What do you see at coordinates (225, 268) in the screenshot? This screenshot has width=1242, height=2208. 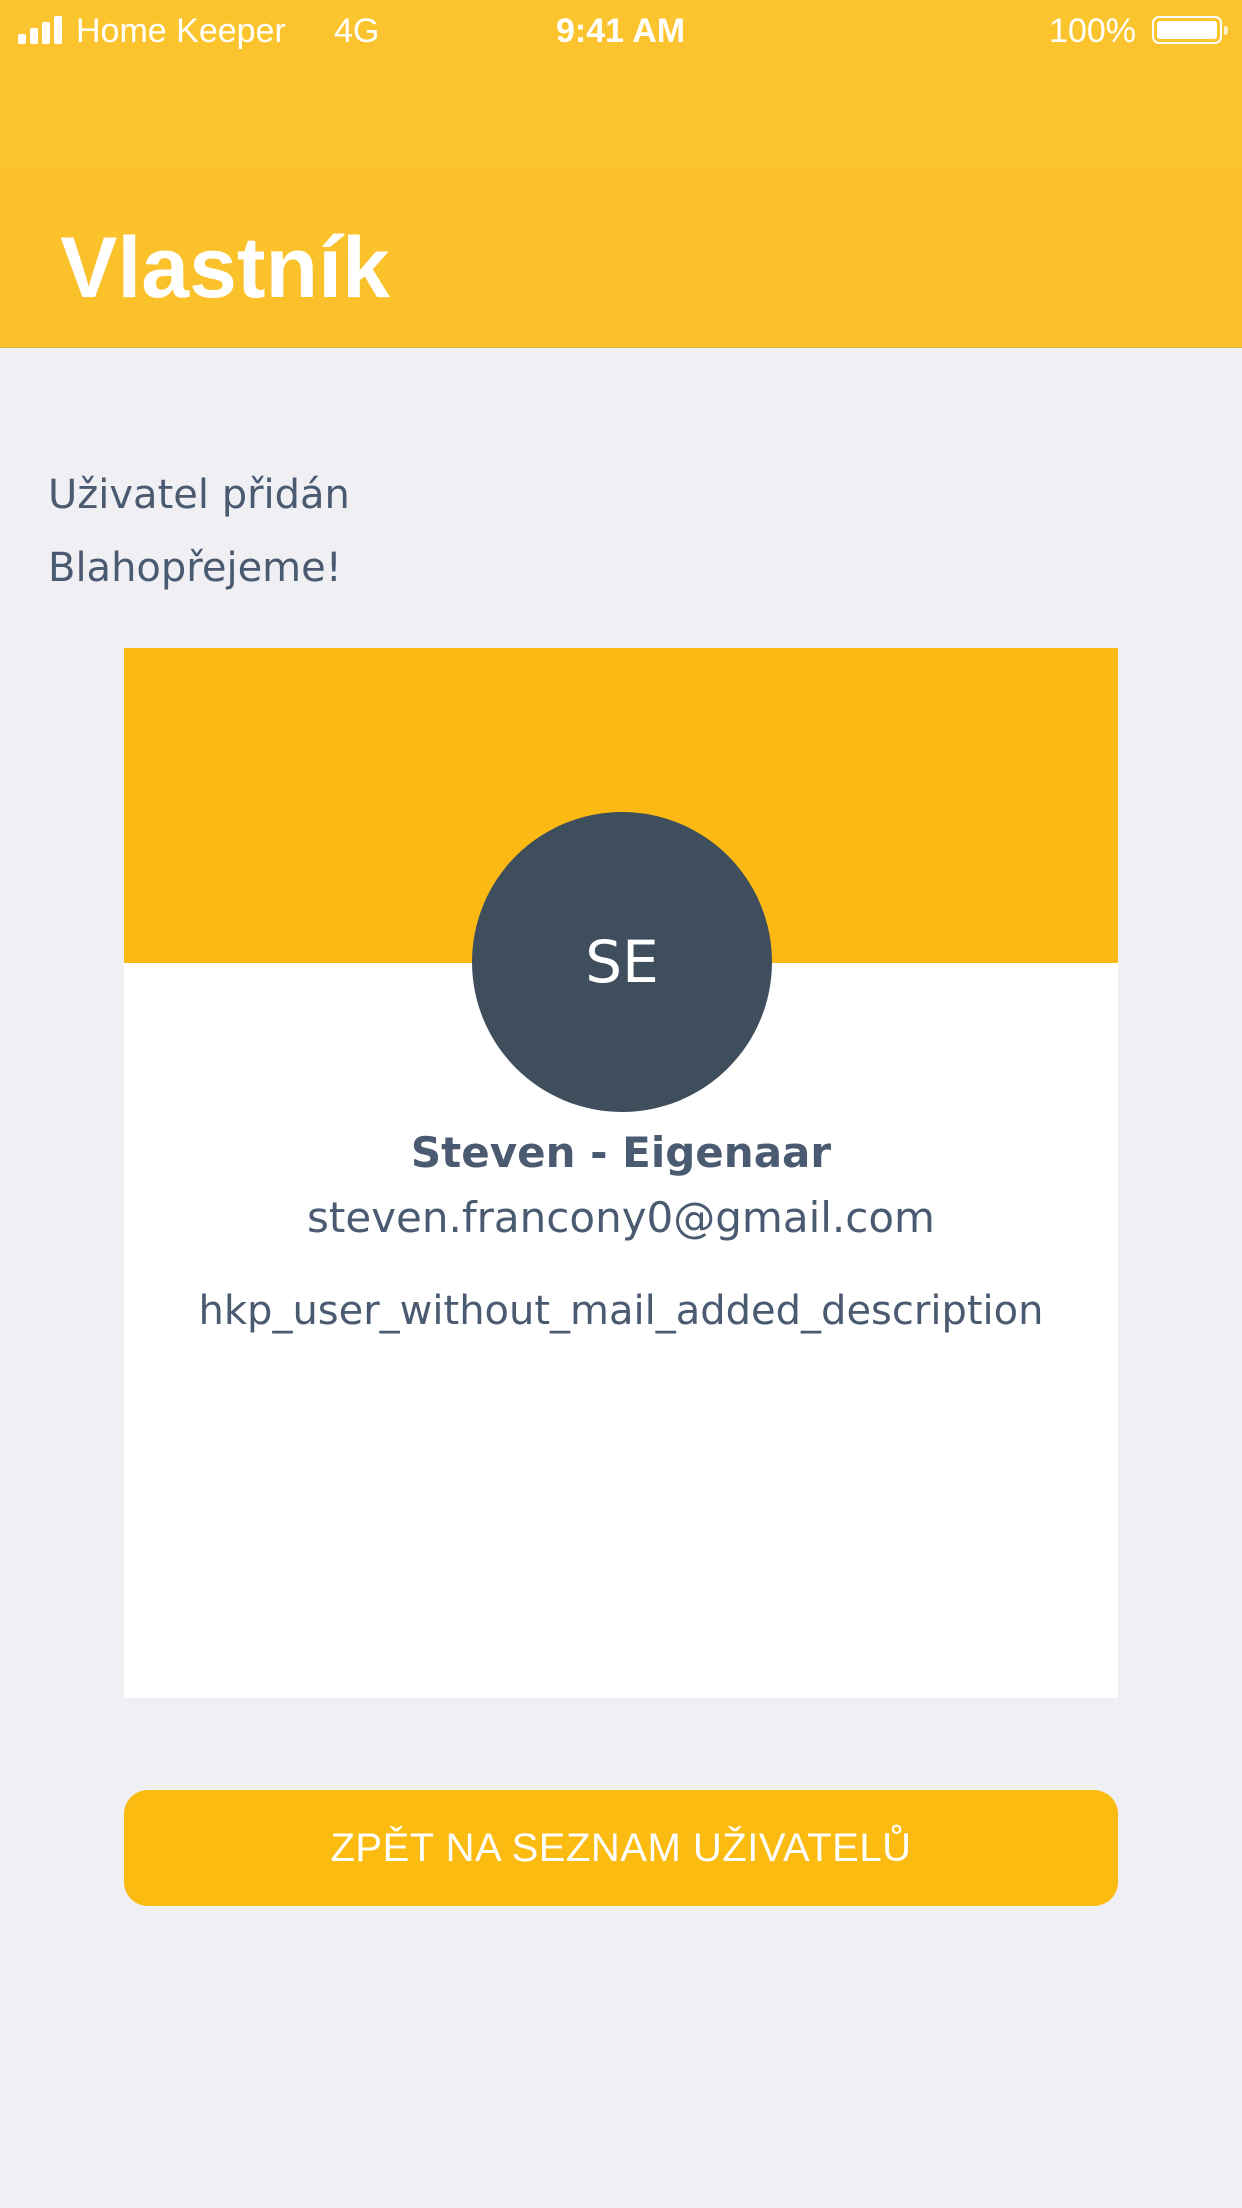 I see `page-title: Vlastník` at bounding box center [225, 268].